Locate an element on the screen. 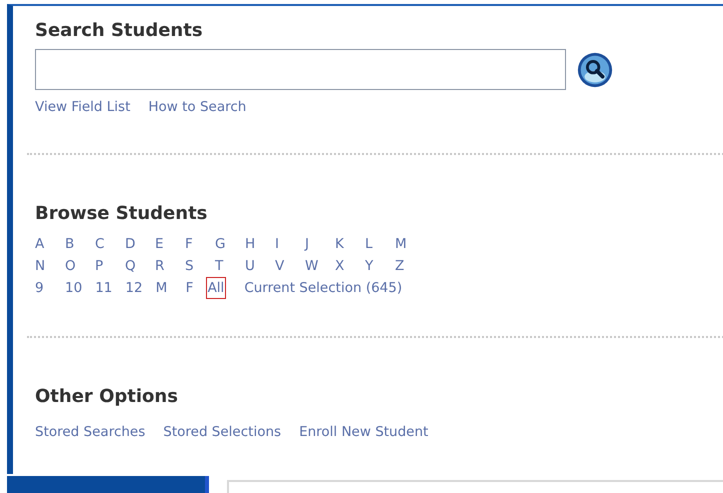 This screenshot has width=723, height=493. browse-link: N is located at coordinates (43, 266).